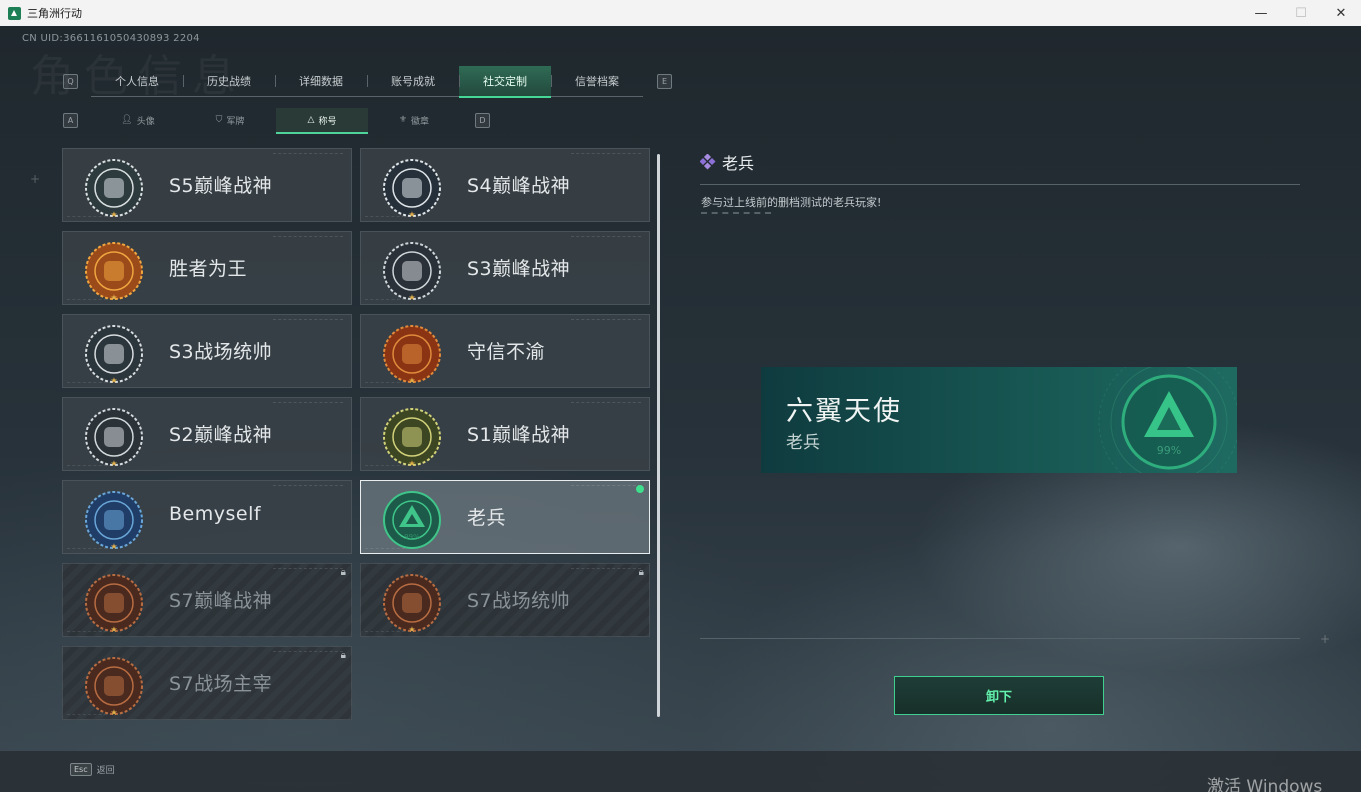  What do you see at coordinates (114, 355) in the screenshot?
I see `tank-medal-icon: ★` at bounding box center [114, 355].